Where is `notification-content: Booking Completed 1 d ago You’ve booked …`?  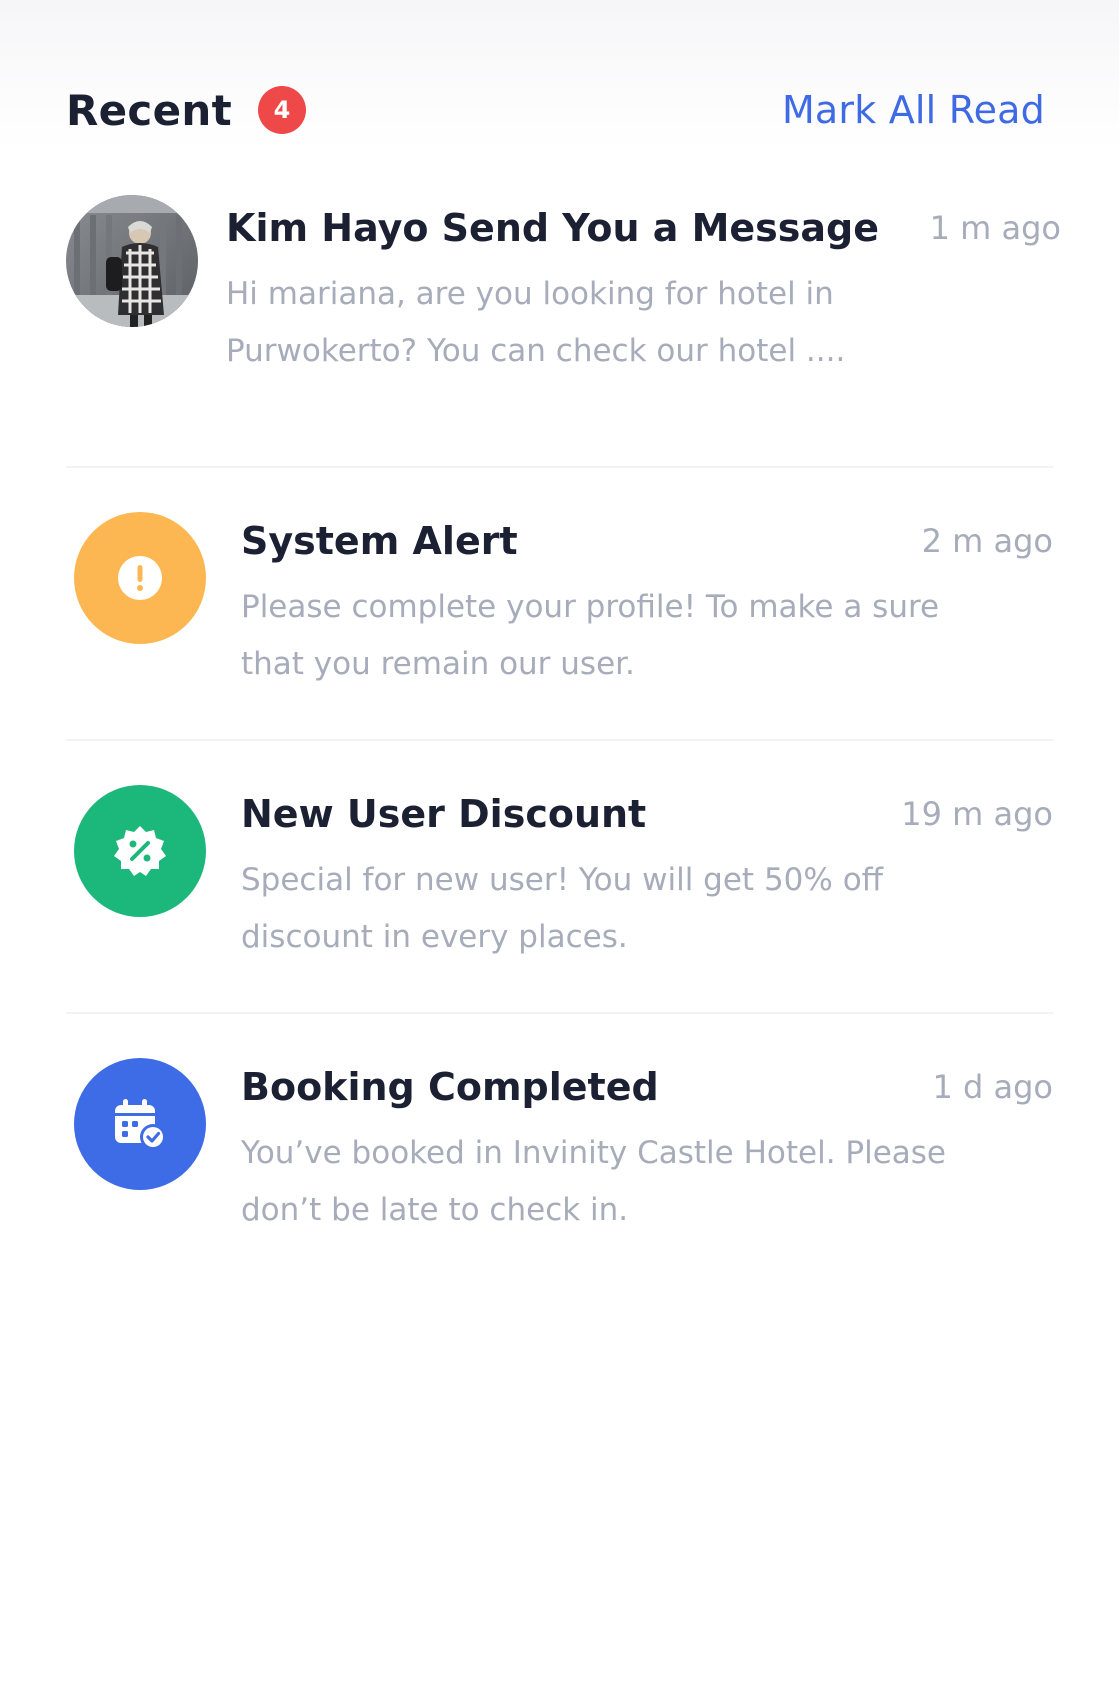
notification-content: Booking Completed 1 d ago You’ve booked … is located at coordinates (647, 1149).